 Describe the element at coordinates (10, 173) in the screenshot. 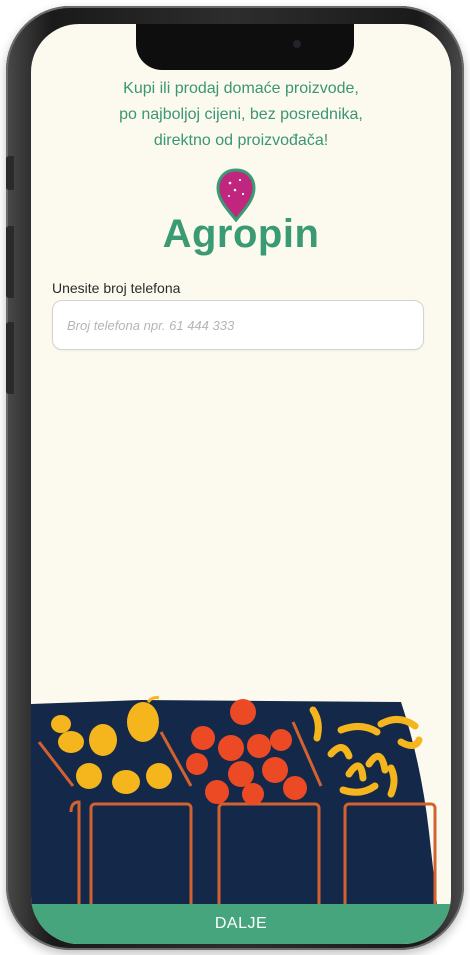

I see `mute-switch` at that location.